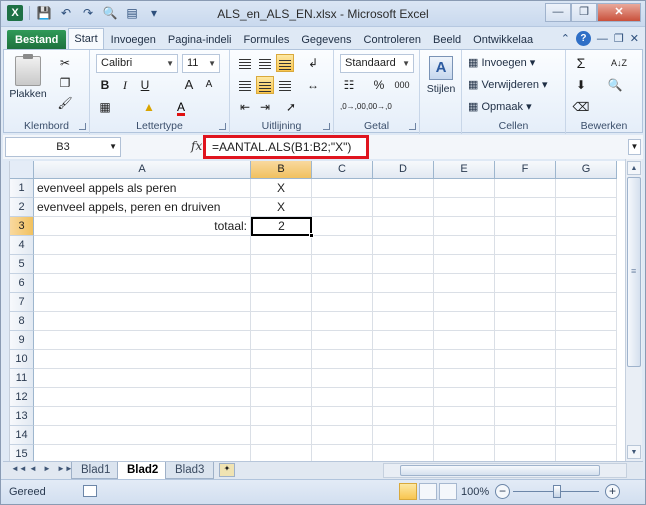 This screenshot has height=505, width=646. Describe the element at coordinates (142, 435) in the screenshot. I see `cell-a14` at that location.